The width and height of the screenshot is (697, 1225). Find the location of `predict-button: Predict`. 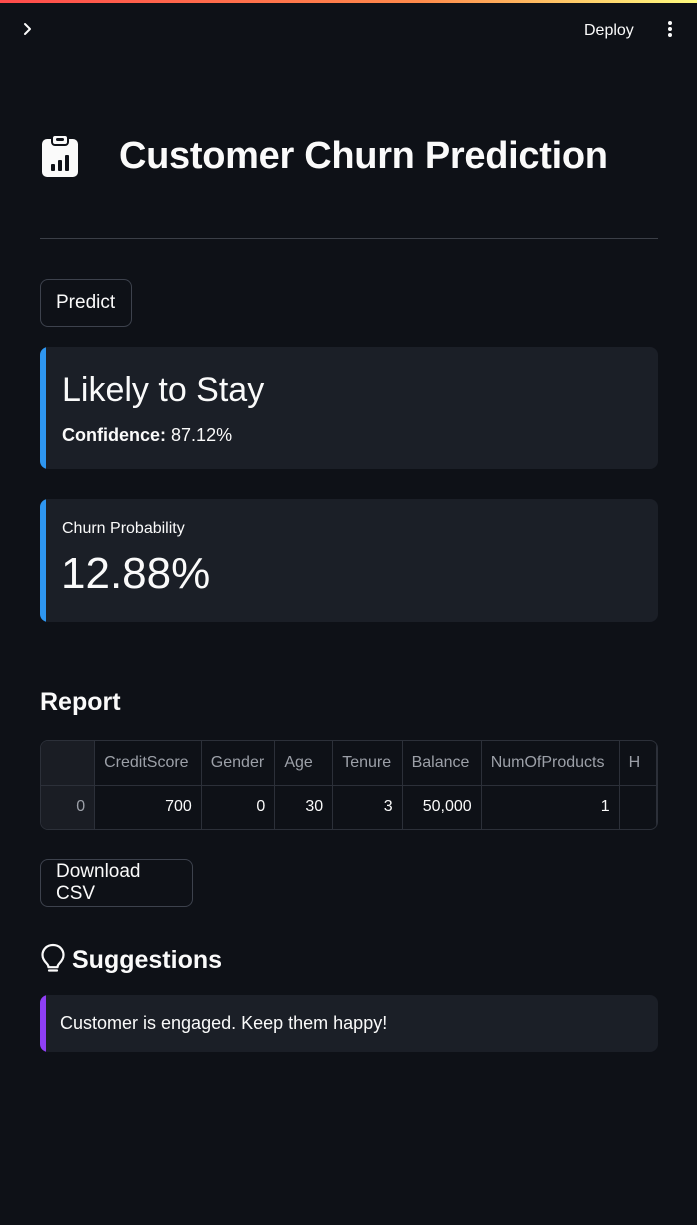

predict-button: Predict is located at coordinates (86, 303).